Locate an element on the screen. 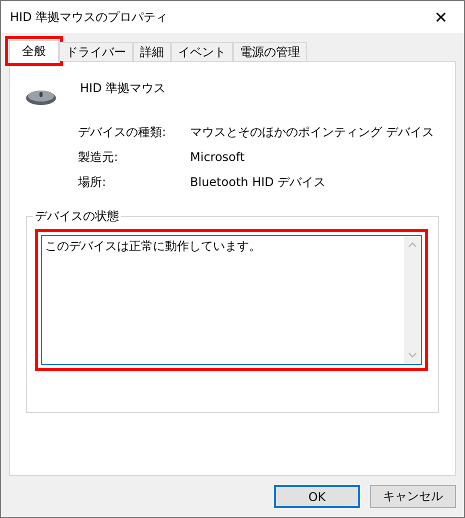  property-value: Bluetooth HID デバイス is located at coordinates (258, 182).